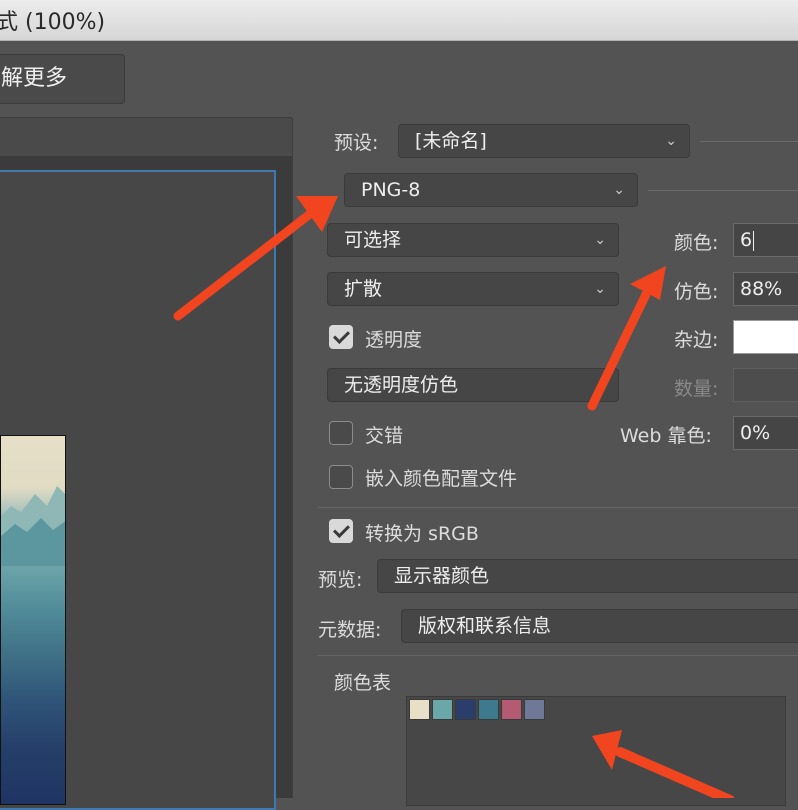  What do you see at coordinates (599, 626) in the screenshot?
I see `metadata-select: 版权和联系信息` at bounding box center [599, 626].